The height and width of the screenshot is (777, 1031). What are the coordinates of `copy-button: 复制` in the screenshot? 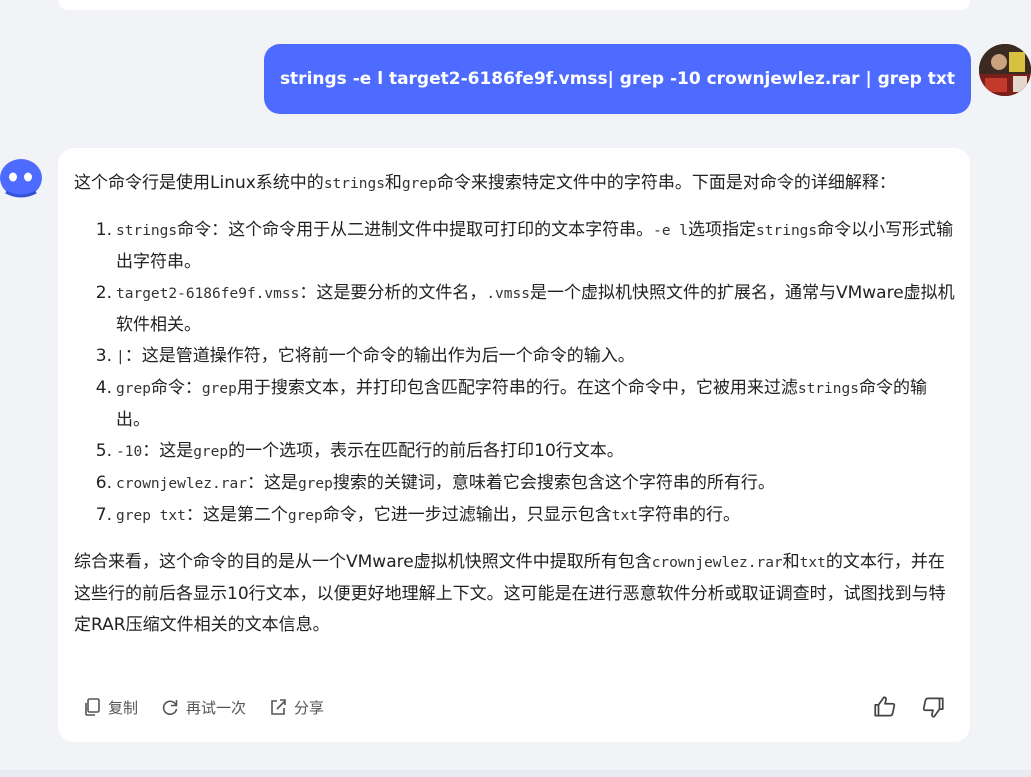 It's located at (110, 707).